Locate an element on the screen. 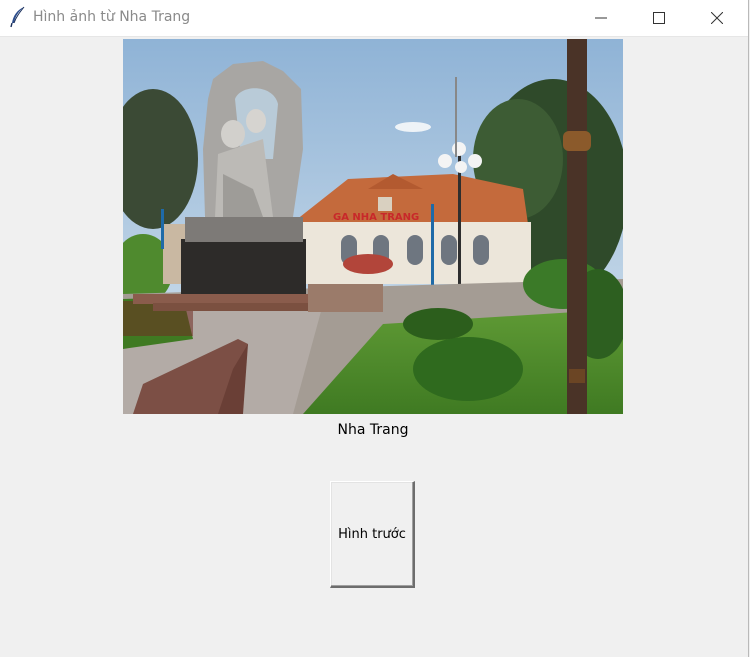  minimize-button is located at coordinates (601, 18).